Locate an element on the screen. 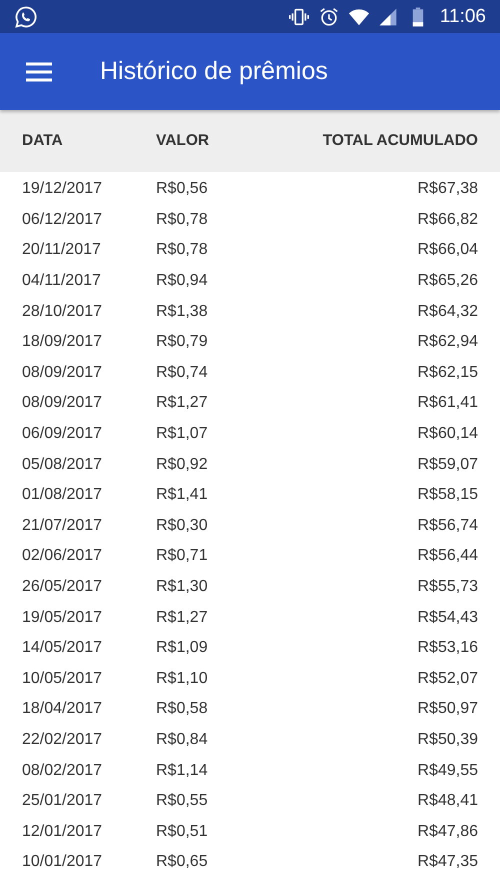 This screenshot has width=500, height=889. table-cell: R$1,30 is located at coordinates (182, 587).